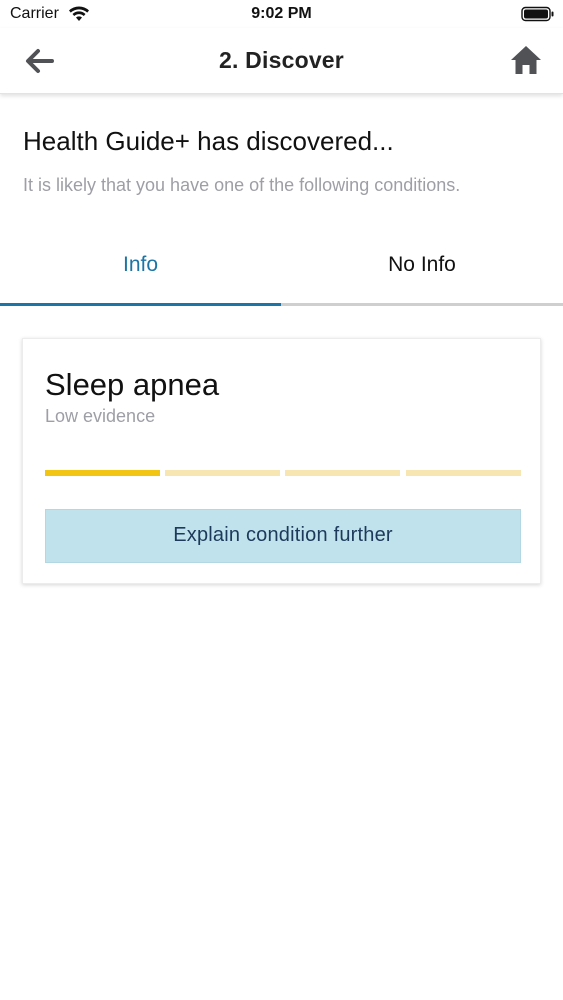 The height and width of the screenshot is (1000, 563). I want to click on evidence-meter, so click(283, 473).